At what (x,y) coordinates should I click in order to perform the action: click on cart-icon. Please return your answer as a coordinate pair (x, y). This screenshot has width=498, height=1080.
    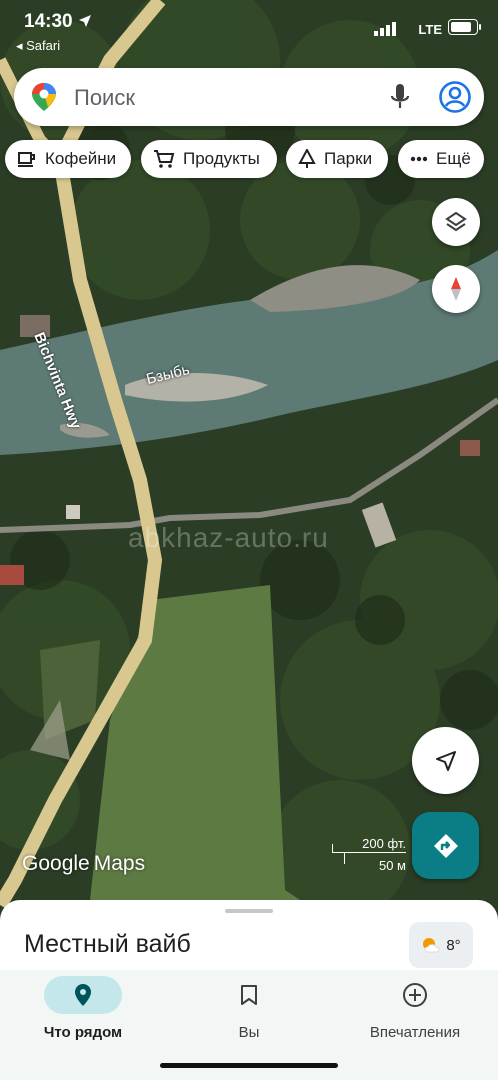
    Looking at the image, I should click on (164, 159).